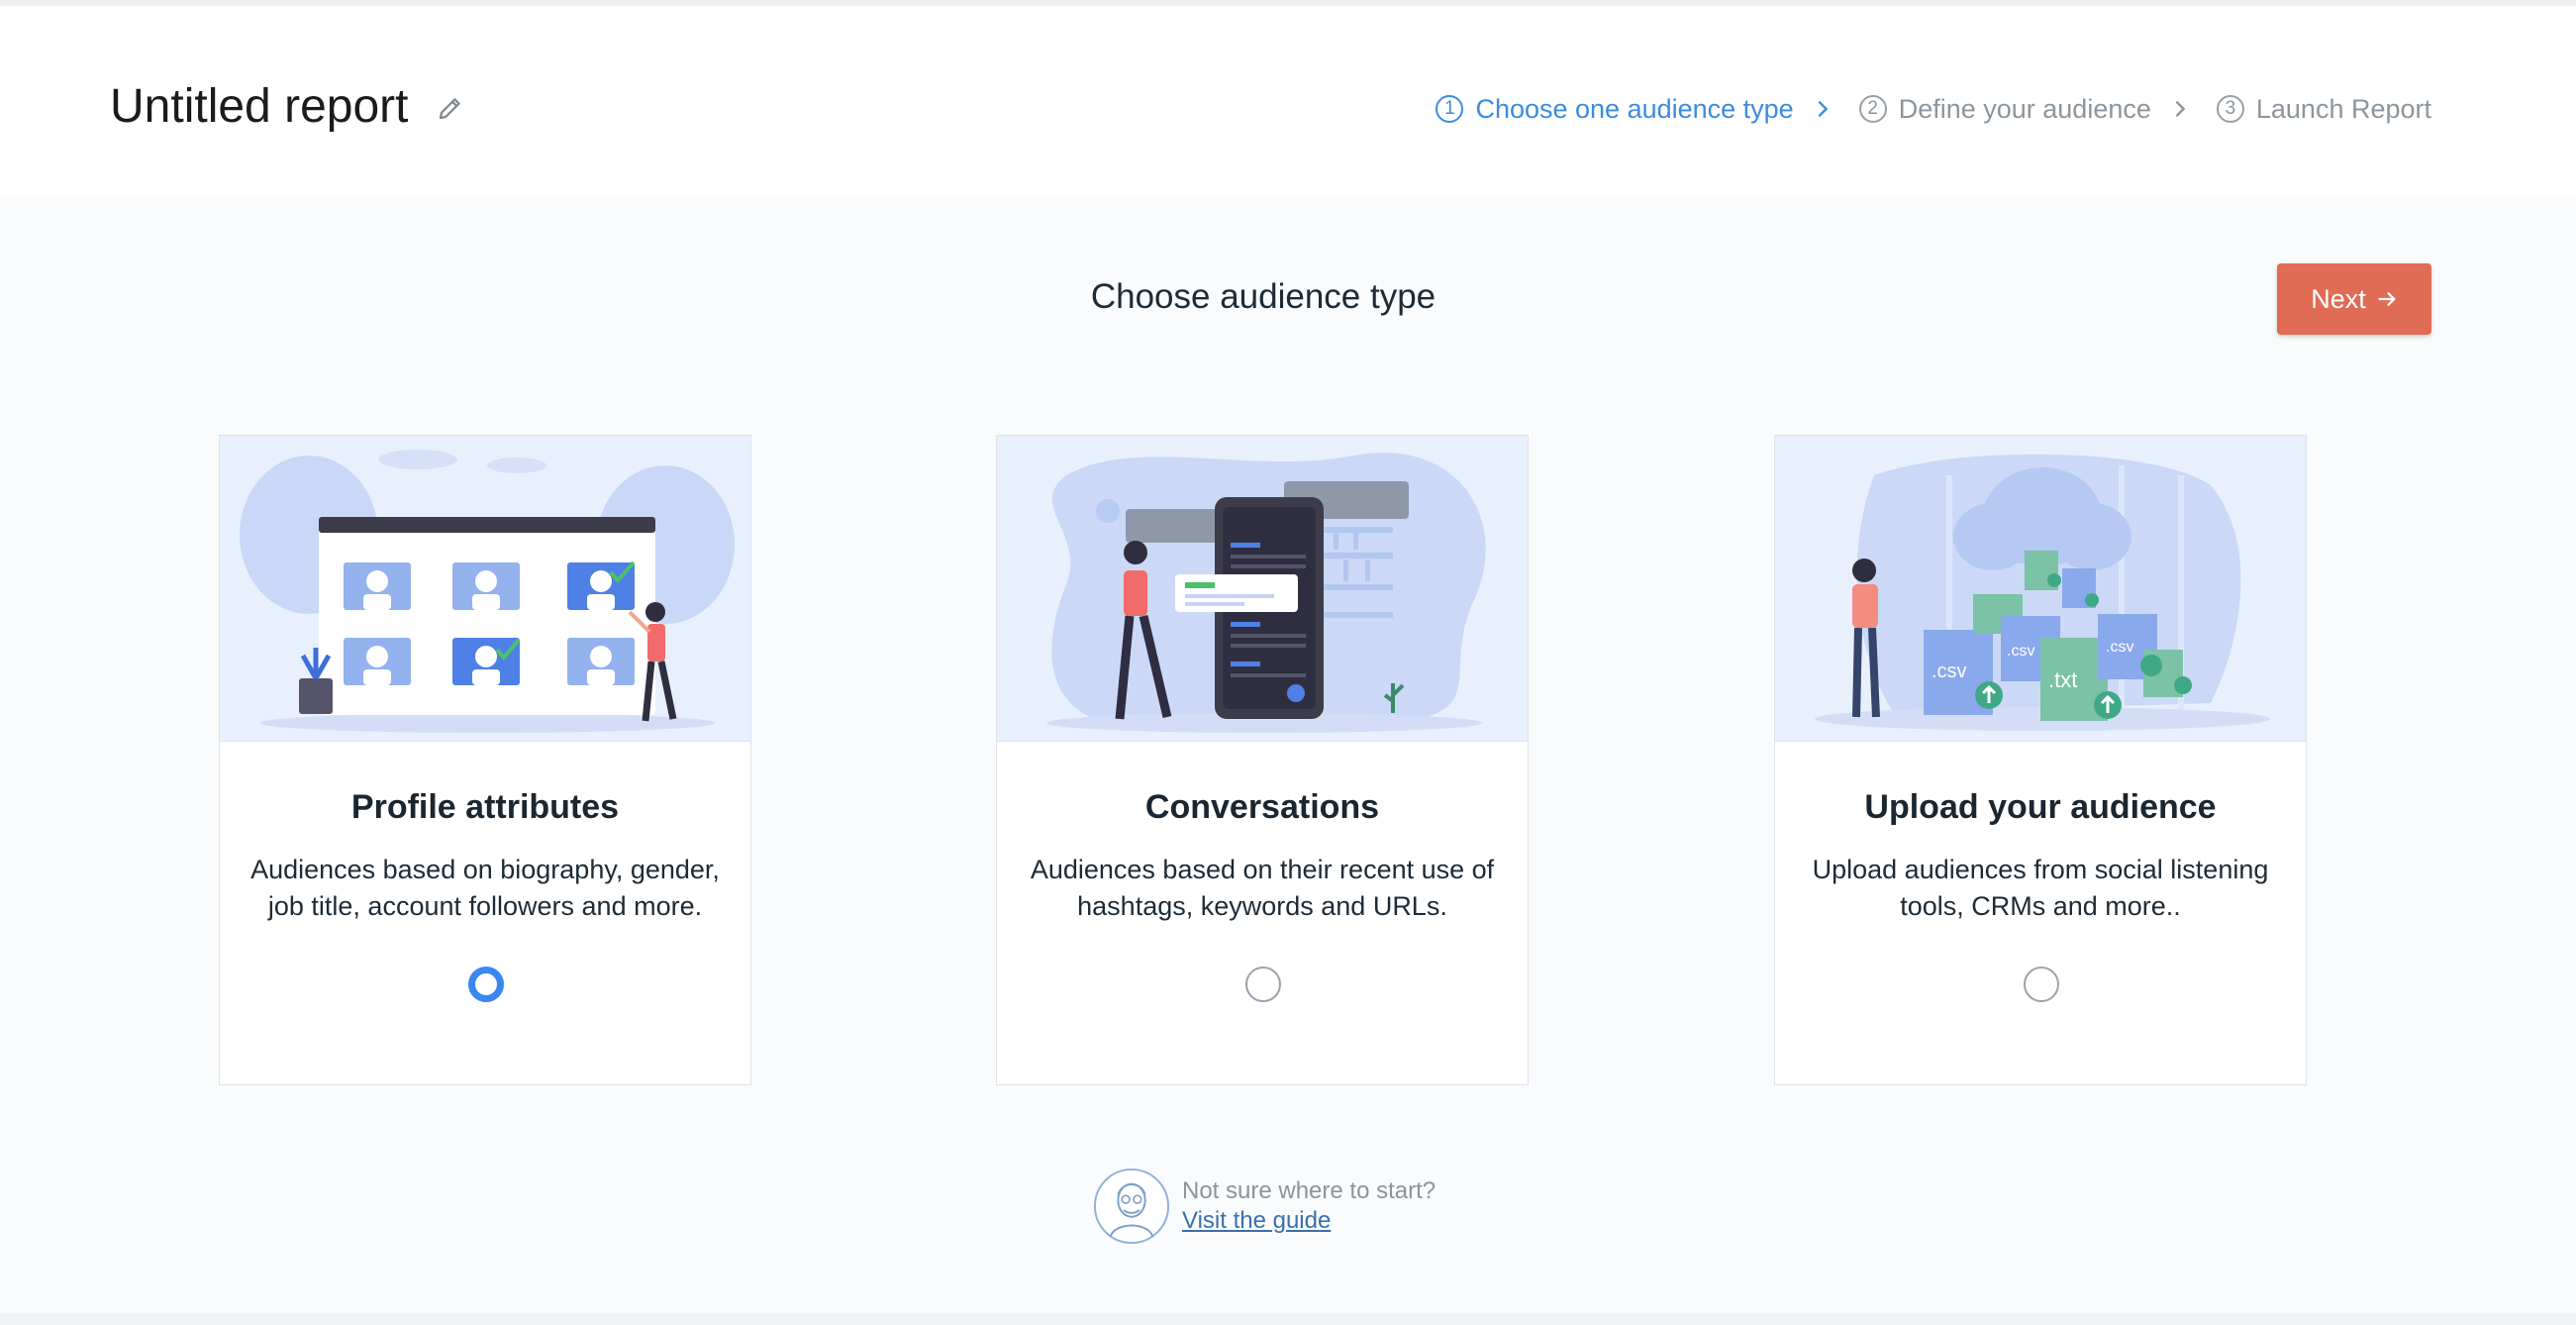  I want to click on radio-upload-audience, so click(2041, 985).